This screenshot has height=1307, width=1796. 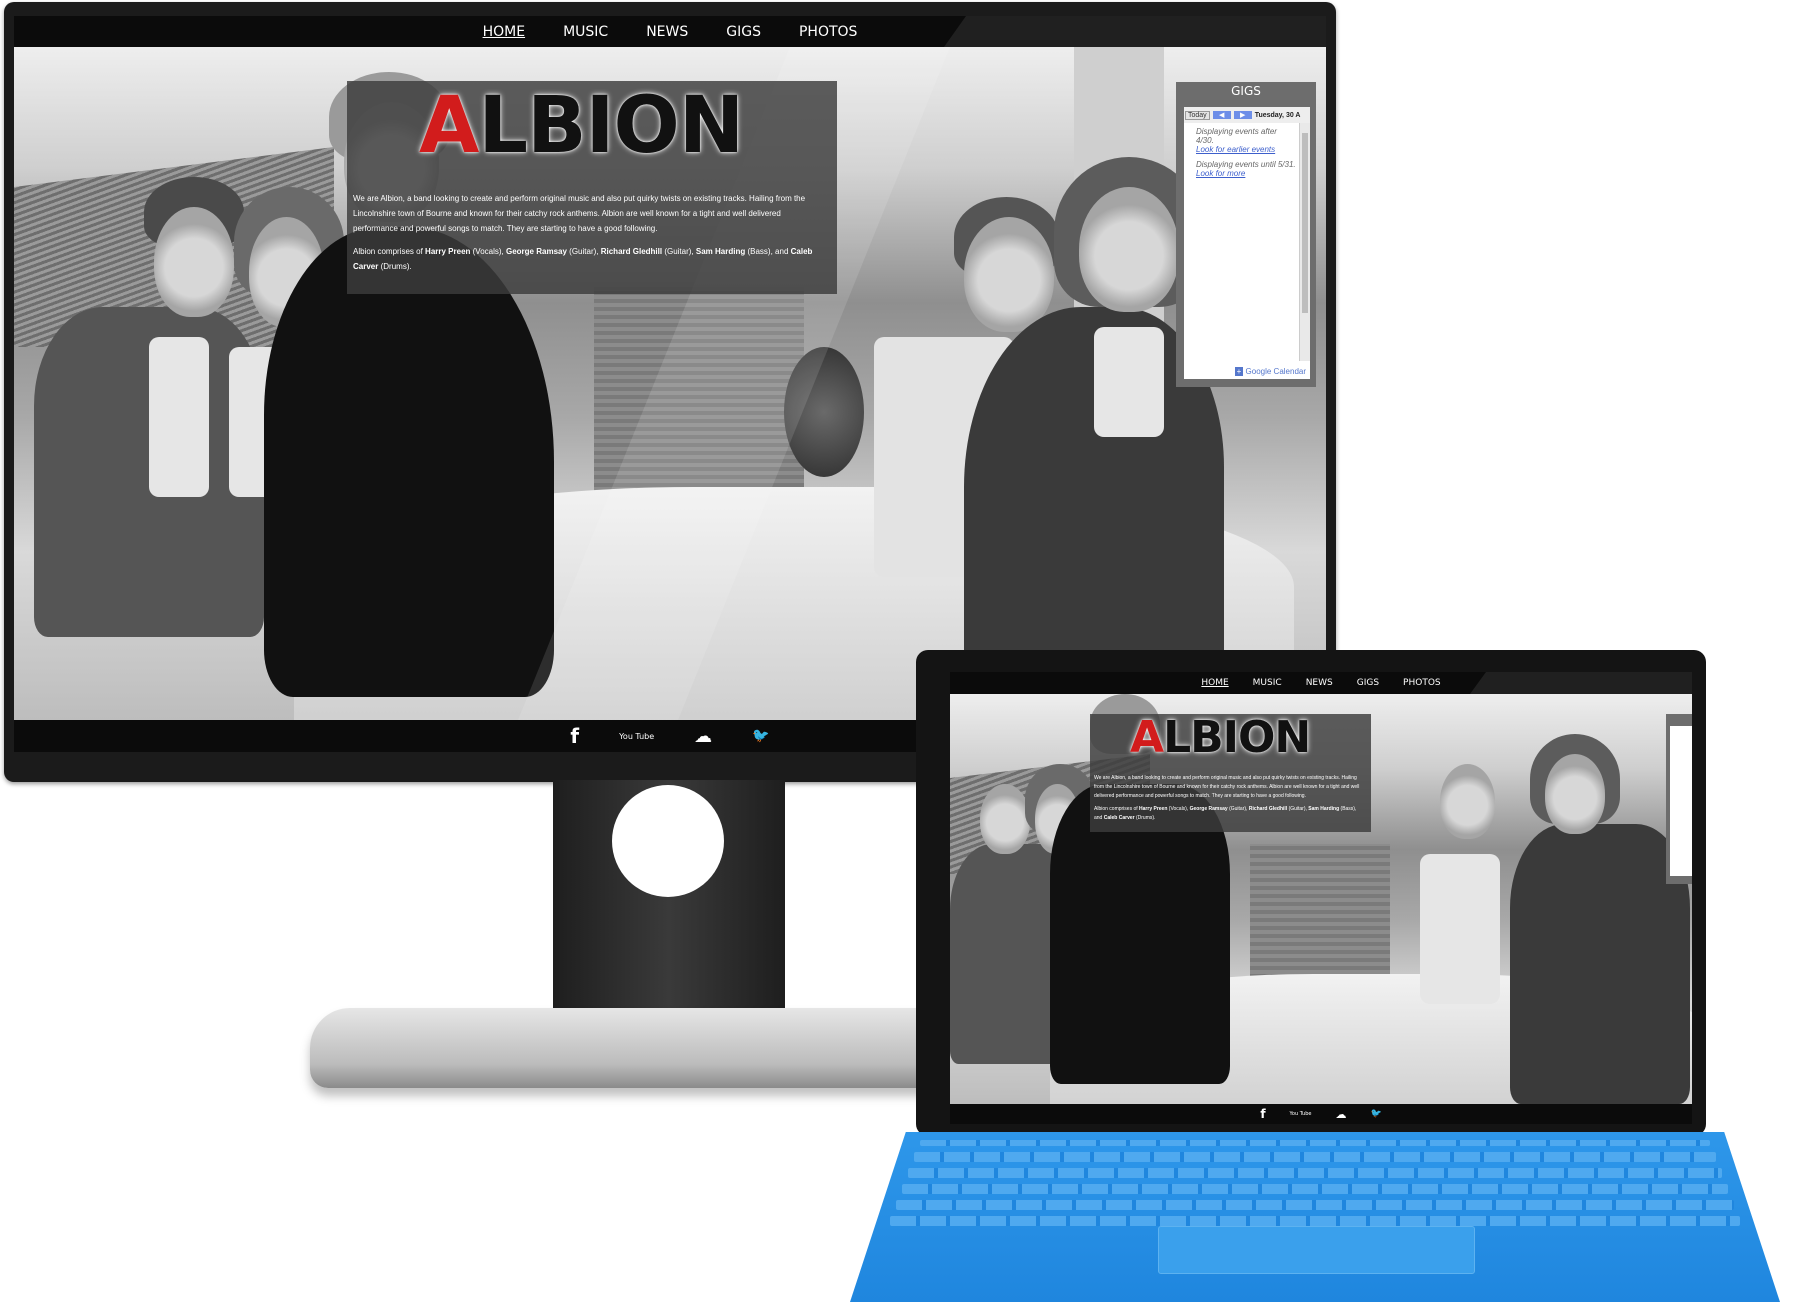 I want to click on albion-logo: ALBION, so click(x=581, y=126).